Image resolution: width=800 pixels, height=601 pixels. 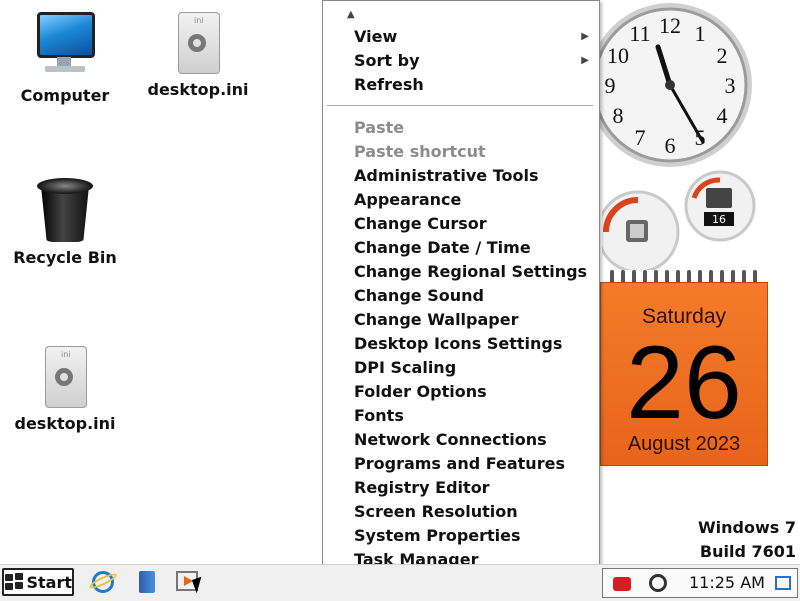 What do you see at coordinates (13, 582) in the screenshot?
I see `windows-flag-icon` at bounding box center [13, 582].